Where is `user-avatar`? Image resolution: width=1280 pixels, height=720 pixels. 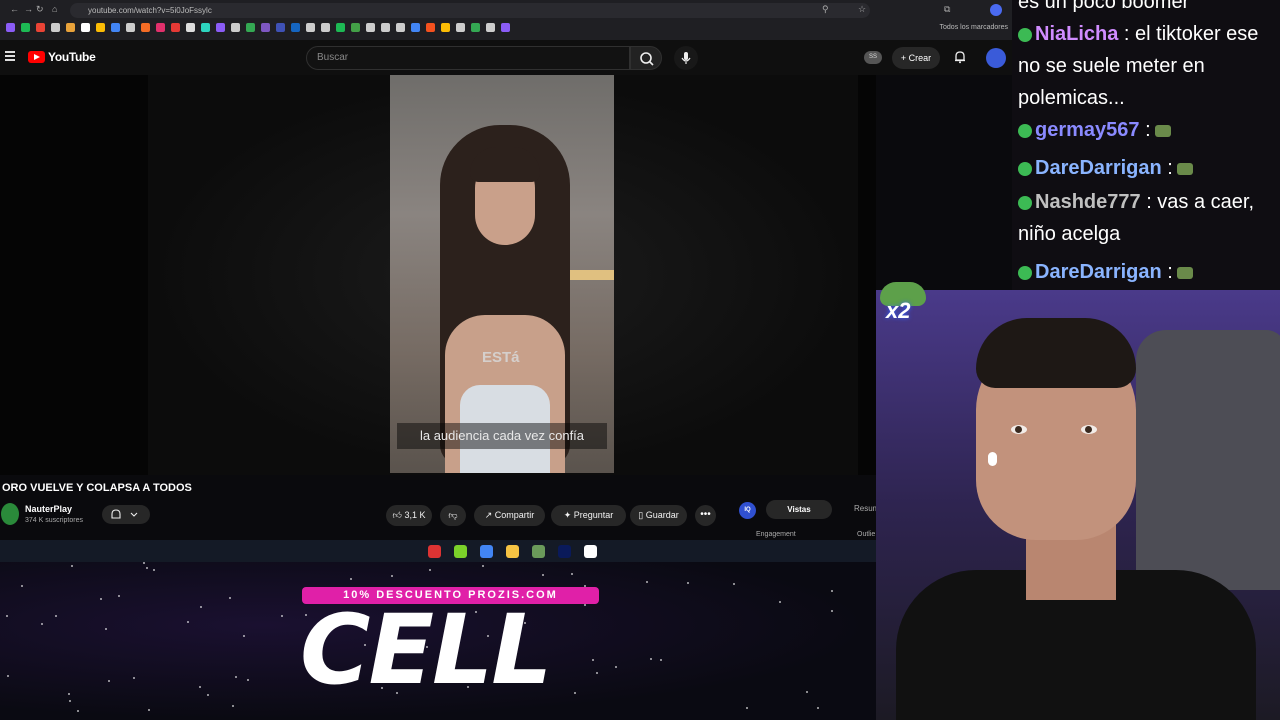 user-avatar is located at coordinates (996, 58).